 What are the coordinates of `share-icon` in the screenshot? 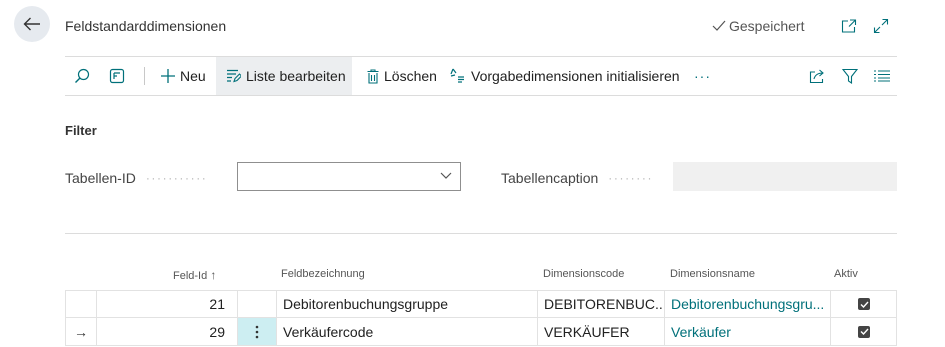 It's located at (816, 76).